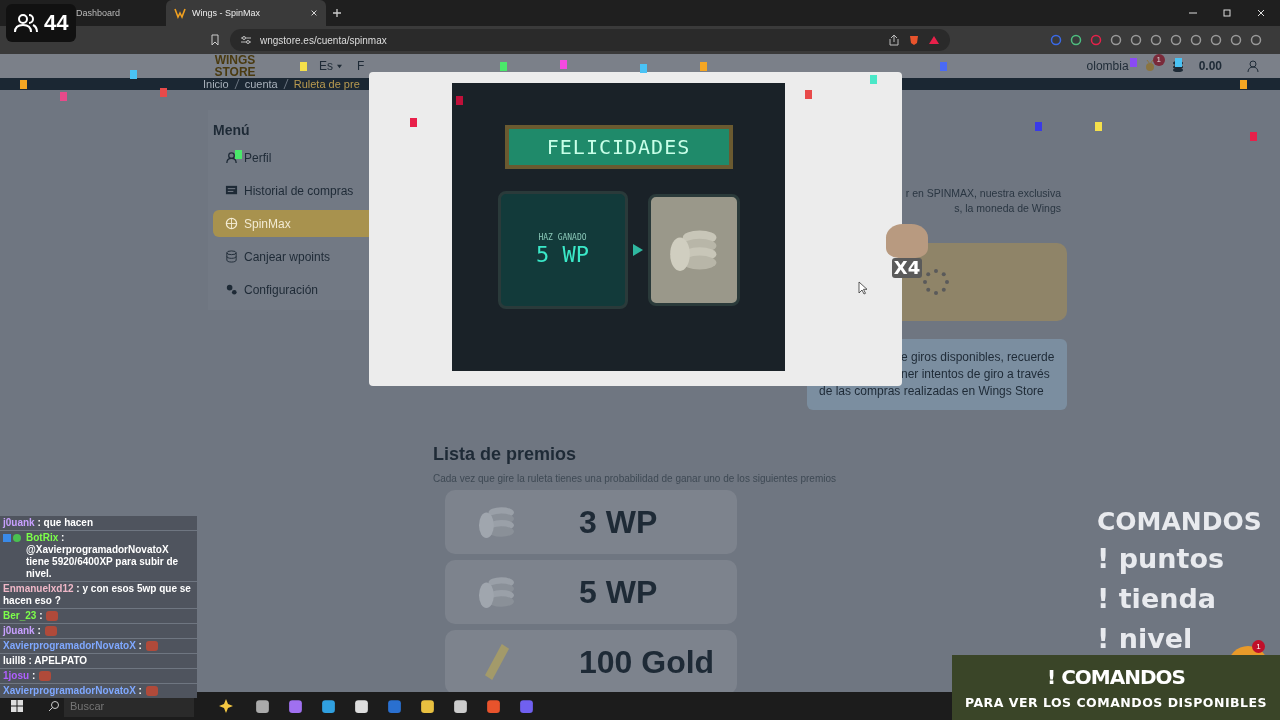 Image resolution: width=1280 pixels, height=720 pixels. Describe the element at coordinates (339, 66) in the screenshot. I see `caret-icon` at that location.